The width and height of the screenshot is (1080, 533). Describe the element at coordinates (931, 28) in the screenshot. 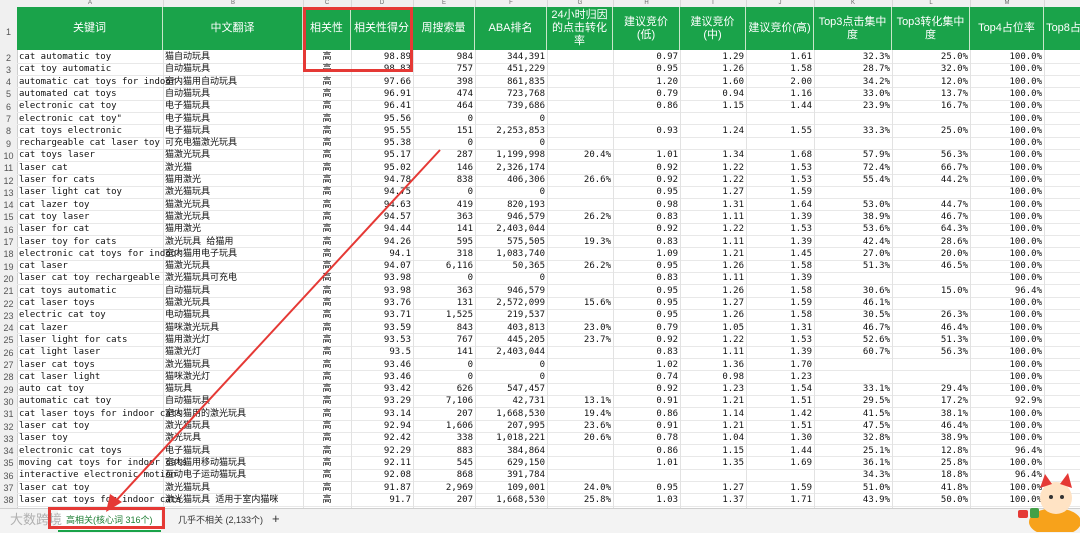

I see `header-cell: Top3转化集中度` at that location.